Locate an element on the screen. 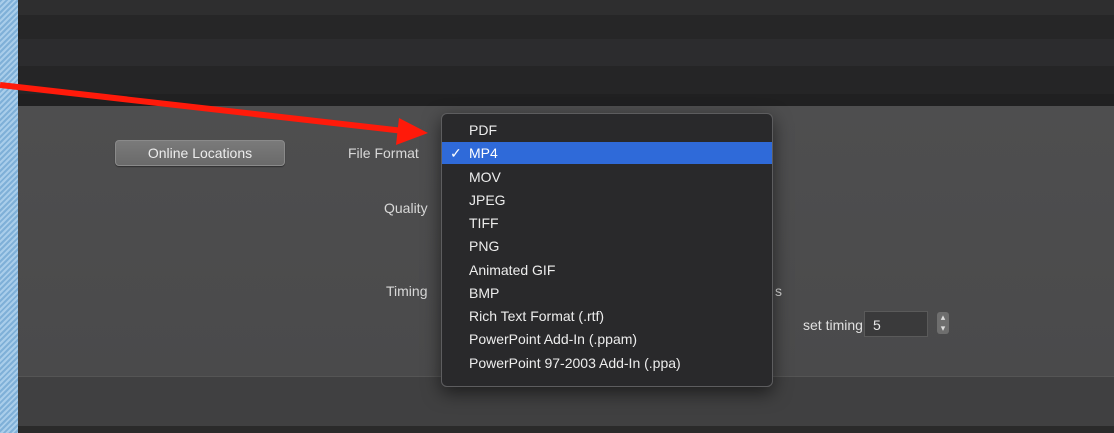  annotation-arrow-icon is located at coordinates (214, 113).